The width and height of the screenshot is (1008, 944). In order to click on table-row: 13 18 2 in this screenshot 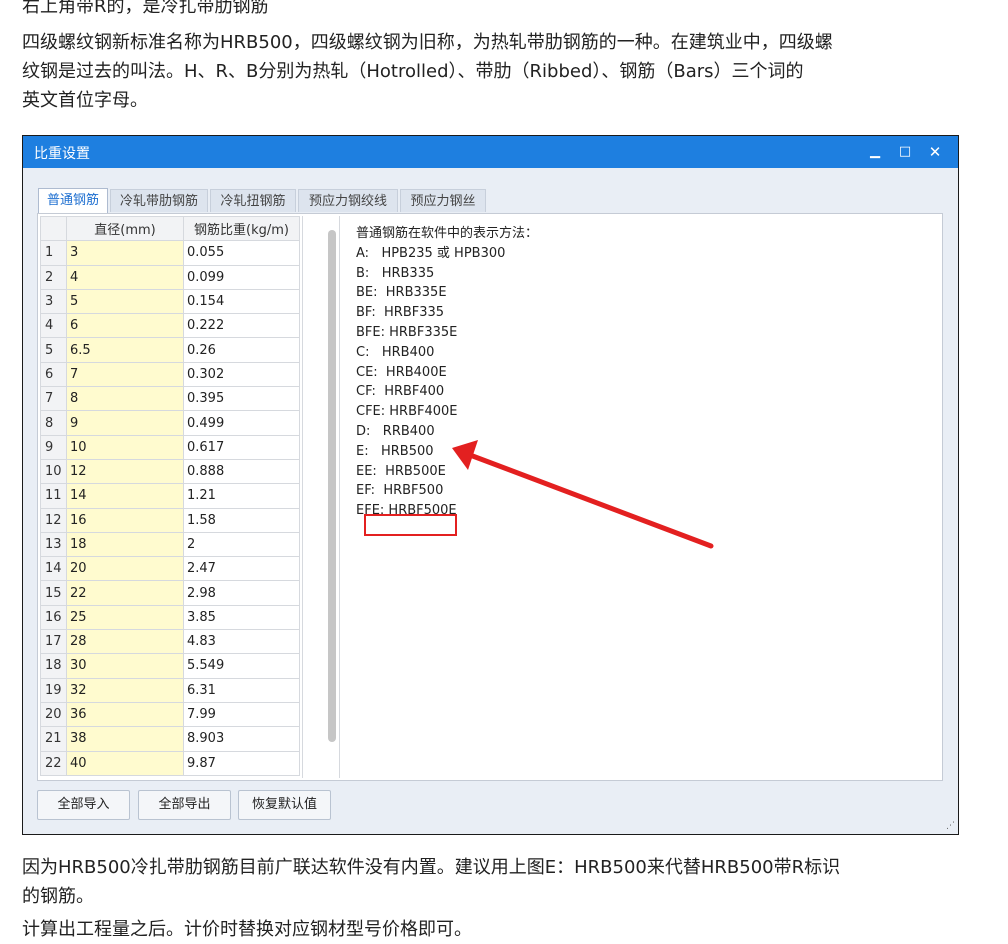, I will do `click(170, 544)`.